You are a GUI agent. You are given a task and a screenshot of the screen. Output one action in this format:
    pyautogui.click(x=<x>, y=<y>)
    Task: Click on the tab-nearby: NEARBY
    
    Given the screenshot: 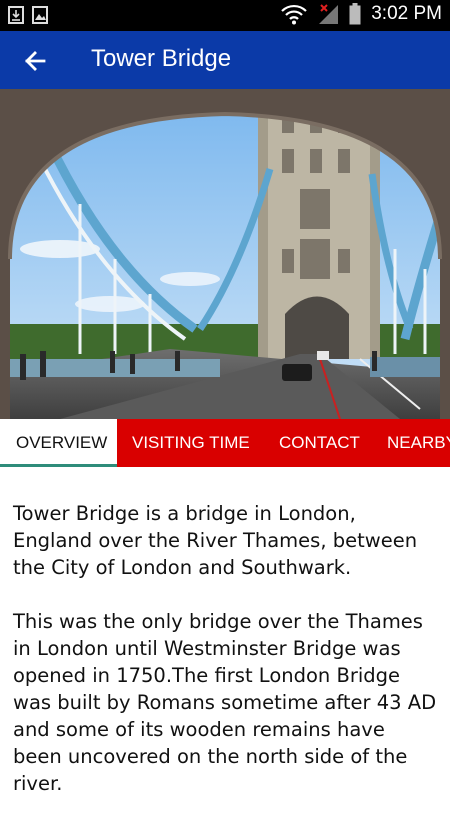 What is the action you would take?
    pyautogui.click(x=411, y=443)
    